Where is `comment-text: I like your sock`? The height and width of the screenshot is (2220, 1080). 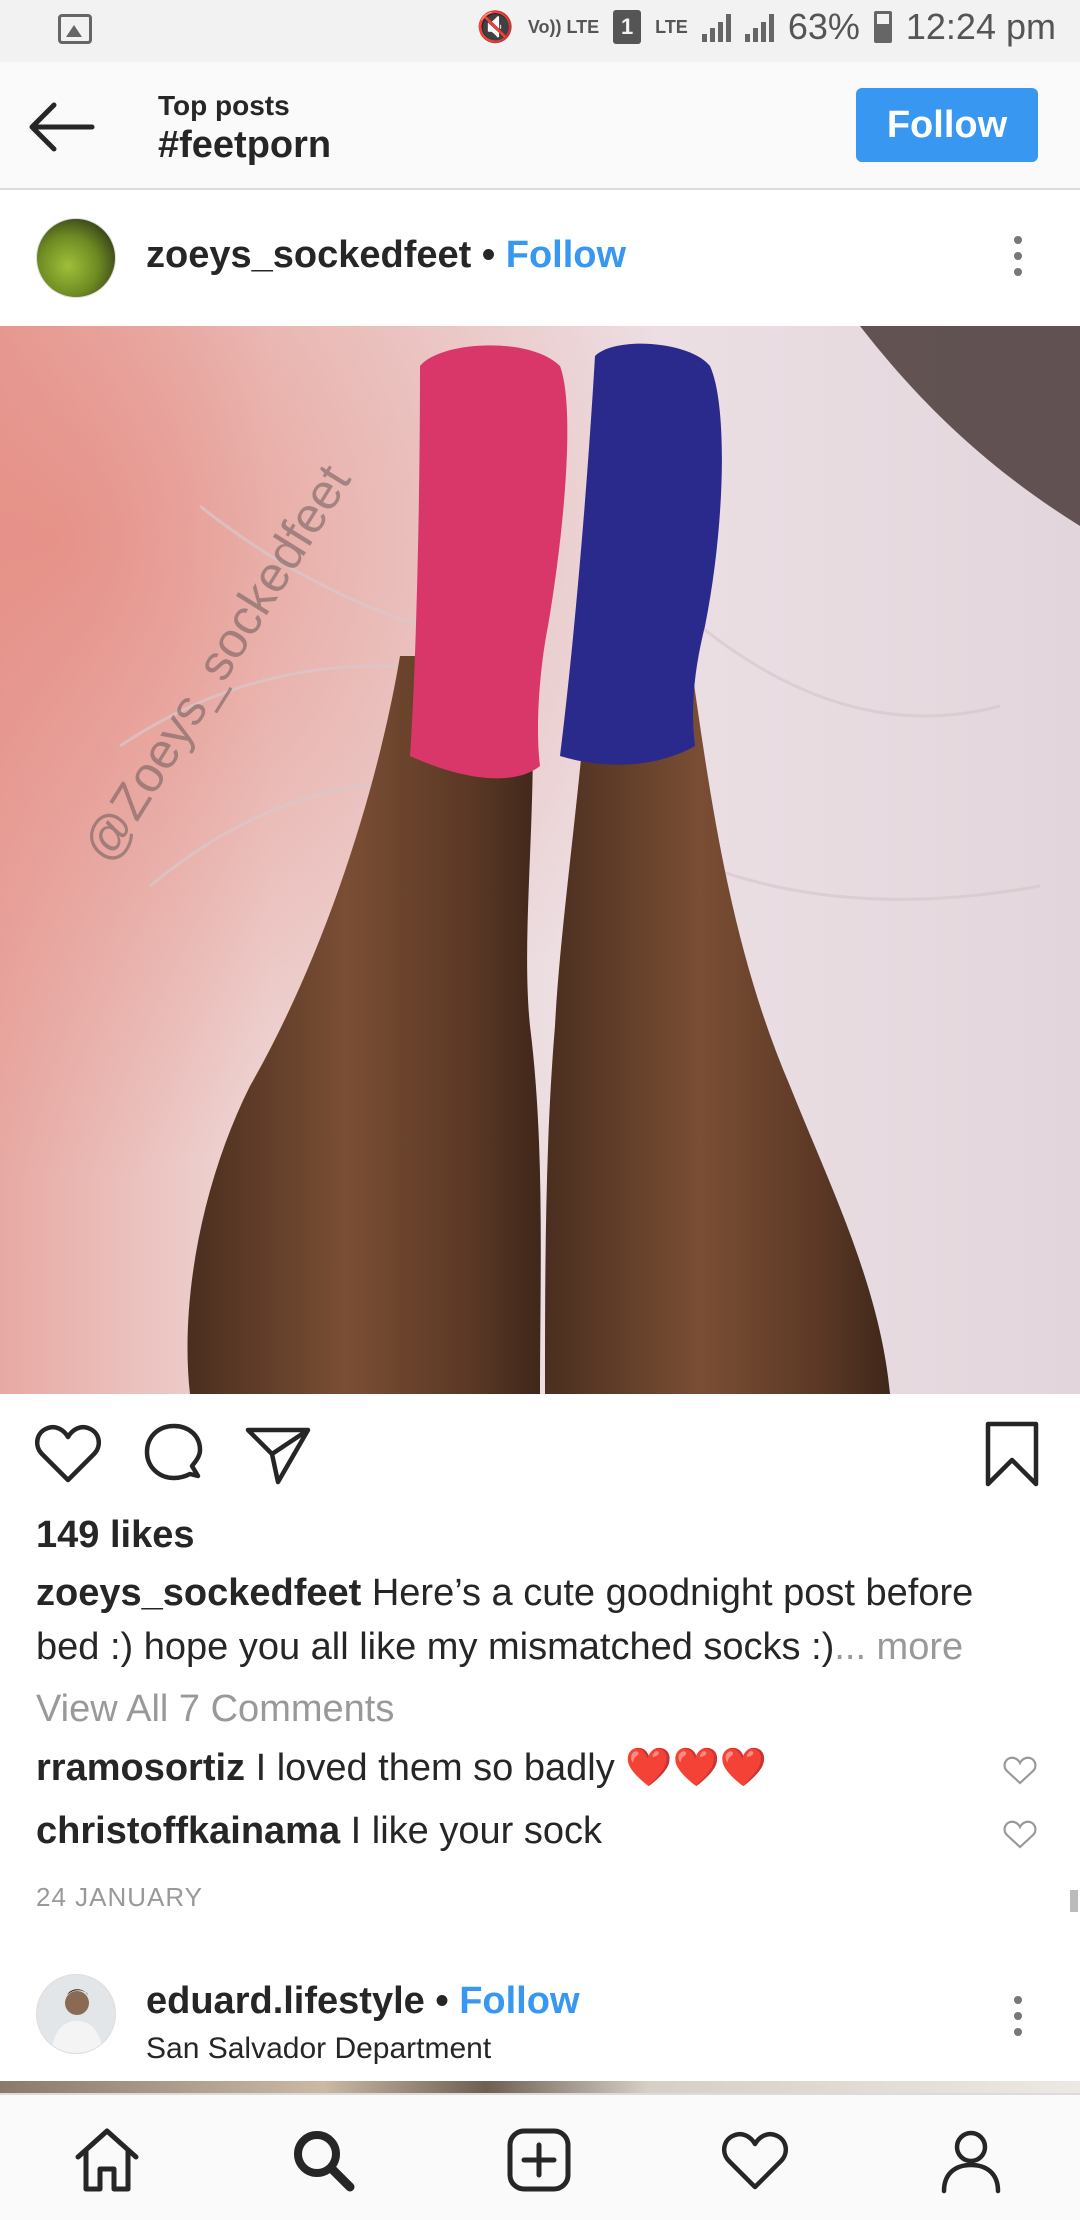 comment-text: I like your sock is located at coordinates (476, 1831).